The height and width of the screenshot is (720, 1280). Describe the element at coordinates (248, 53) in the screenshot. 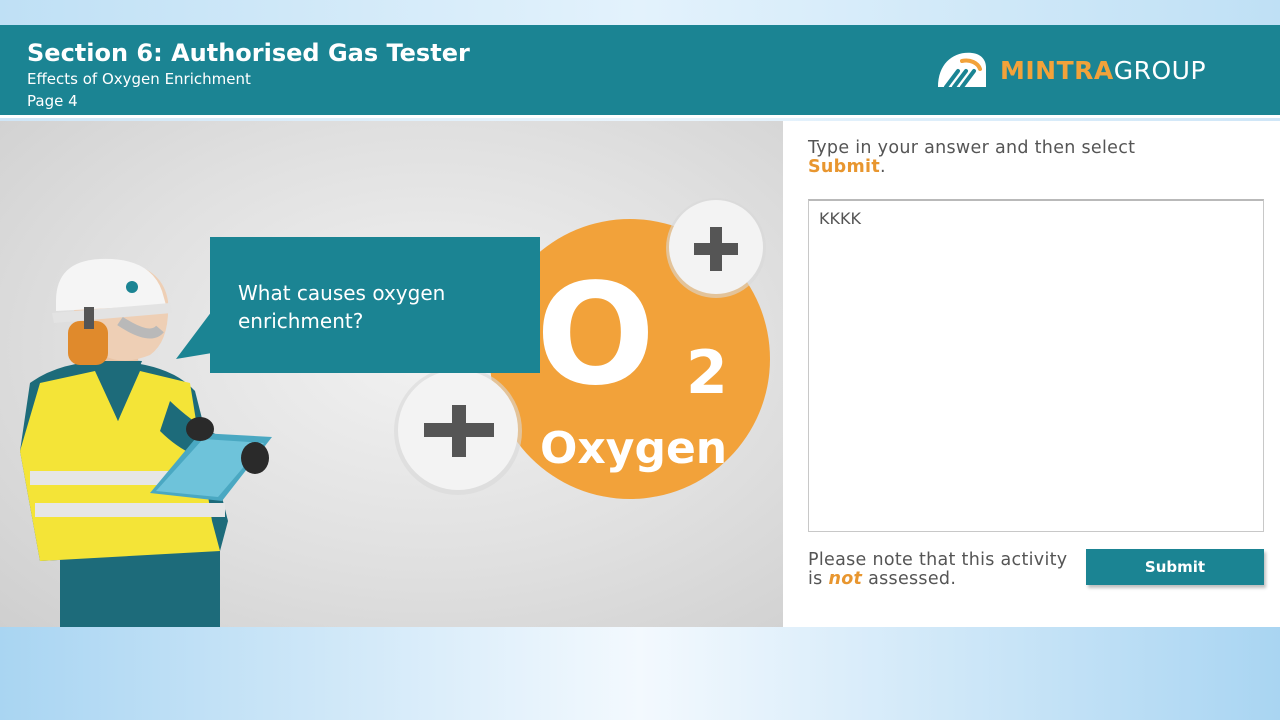

I see `section-title: Section 6: Authorised Gas Tester` at that location.